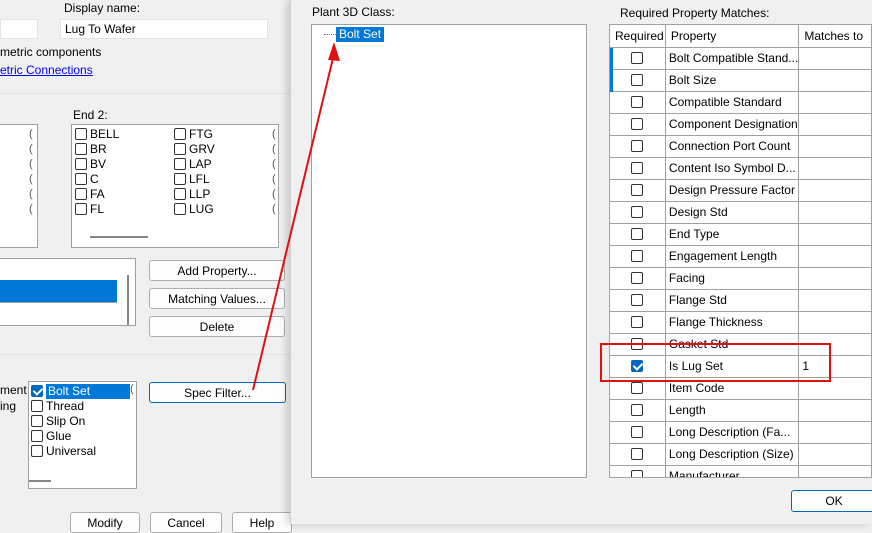  I want to click on table-row: Facing, so click(741, 278).